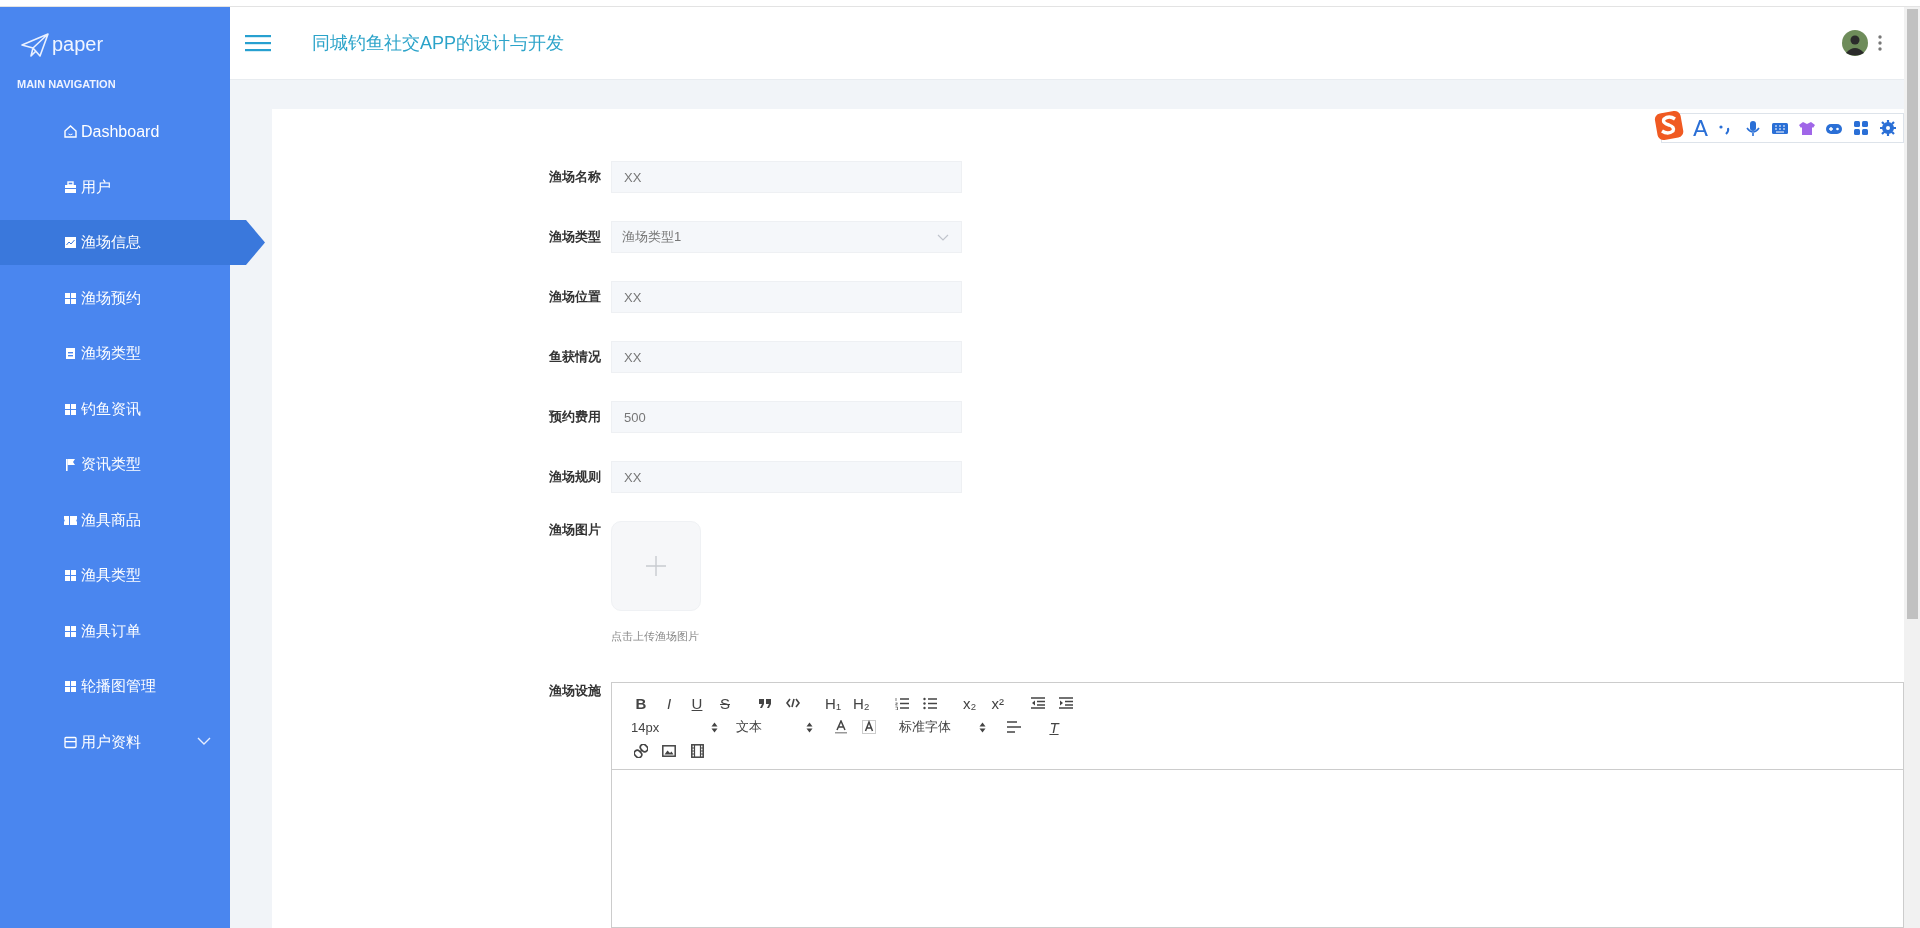 Image resolution: width=1920 pixels, height=928 pixels. I want to click on paper-plane-icon, so click(35, 44).